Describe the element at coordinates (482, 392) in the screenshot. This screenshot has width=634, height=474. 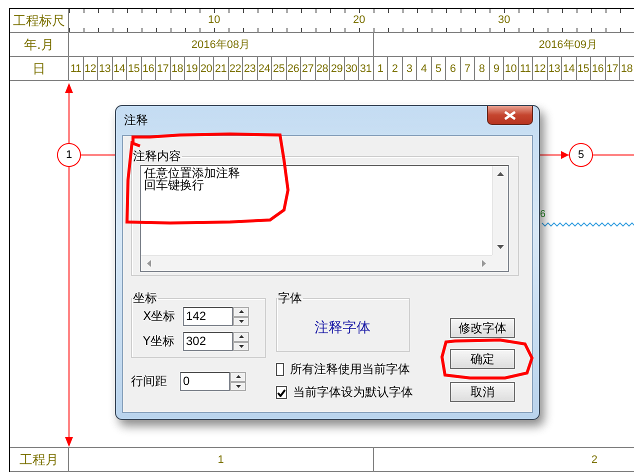
I see `dialog-button: 取消` at that location.